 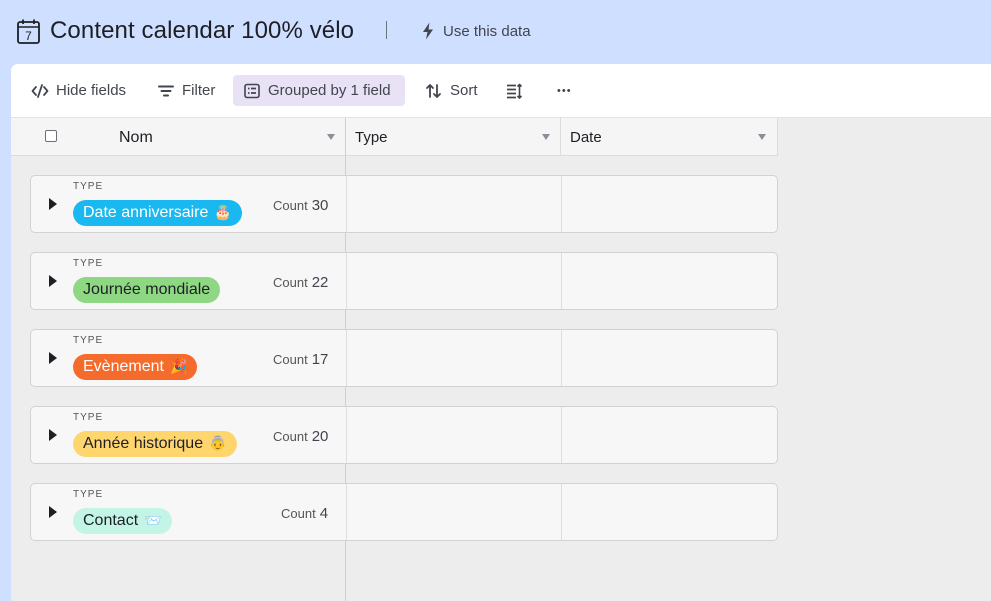 I want to click on more-dots-icon: •••, so click(x=564, y=90).